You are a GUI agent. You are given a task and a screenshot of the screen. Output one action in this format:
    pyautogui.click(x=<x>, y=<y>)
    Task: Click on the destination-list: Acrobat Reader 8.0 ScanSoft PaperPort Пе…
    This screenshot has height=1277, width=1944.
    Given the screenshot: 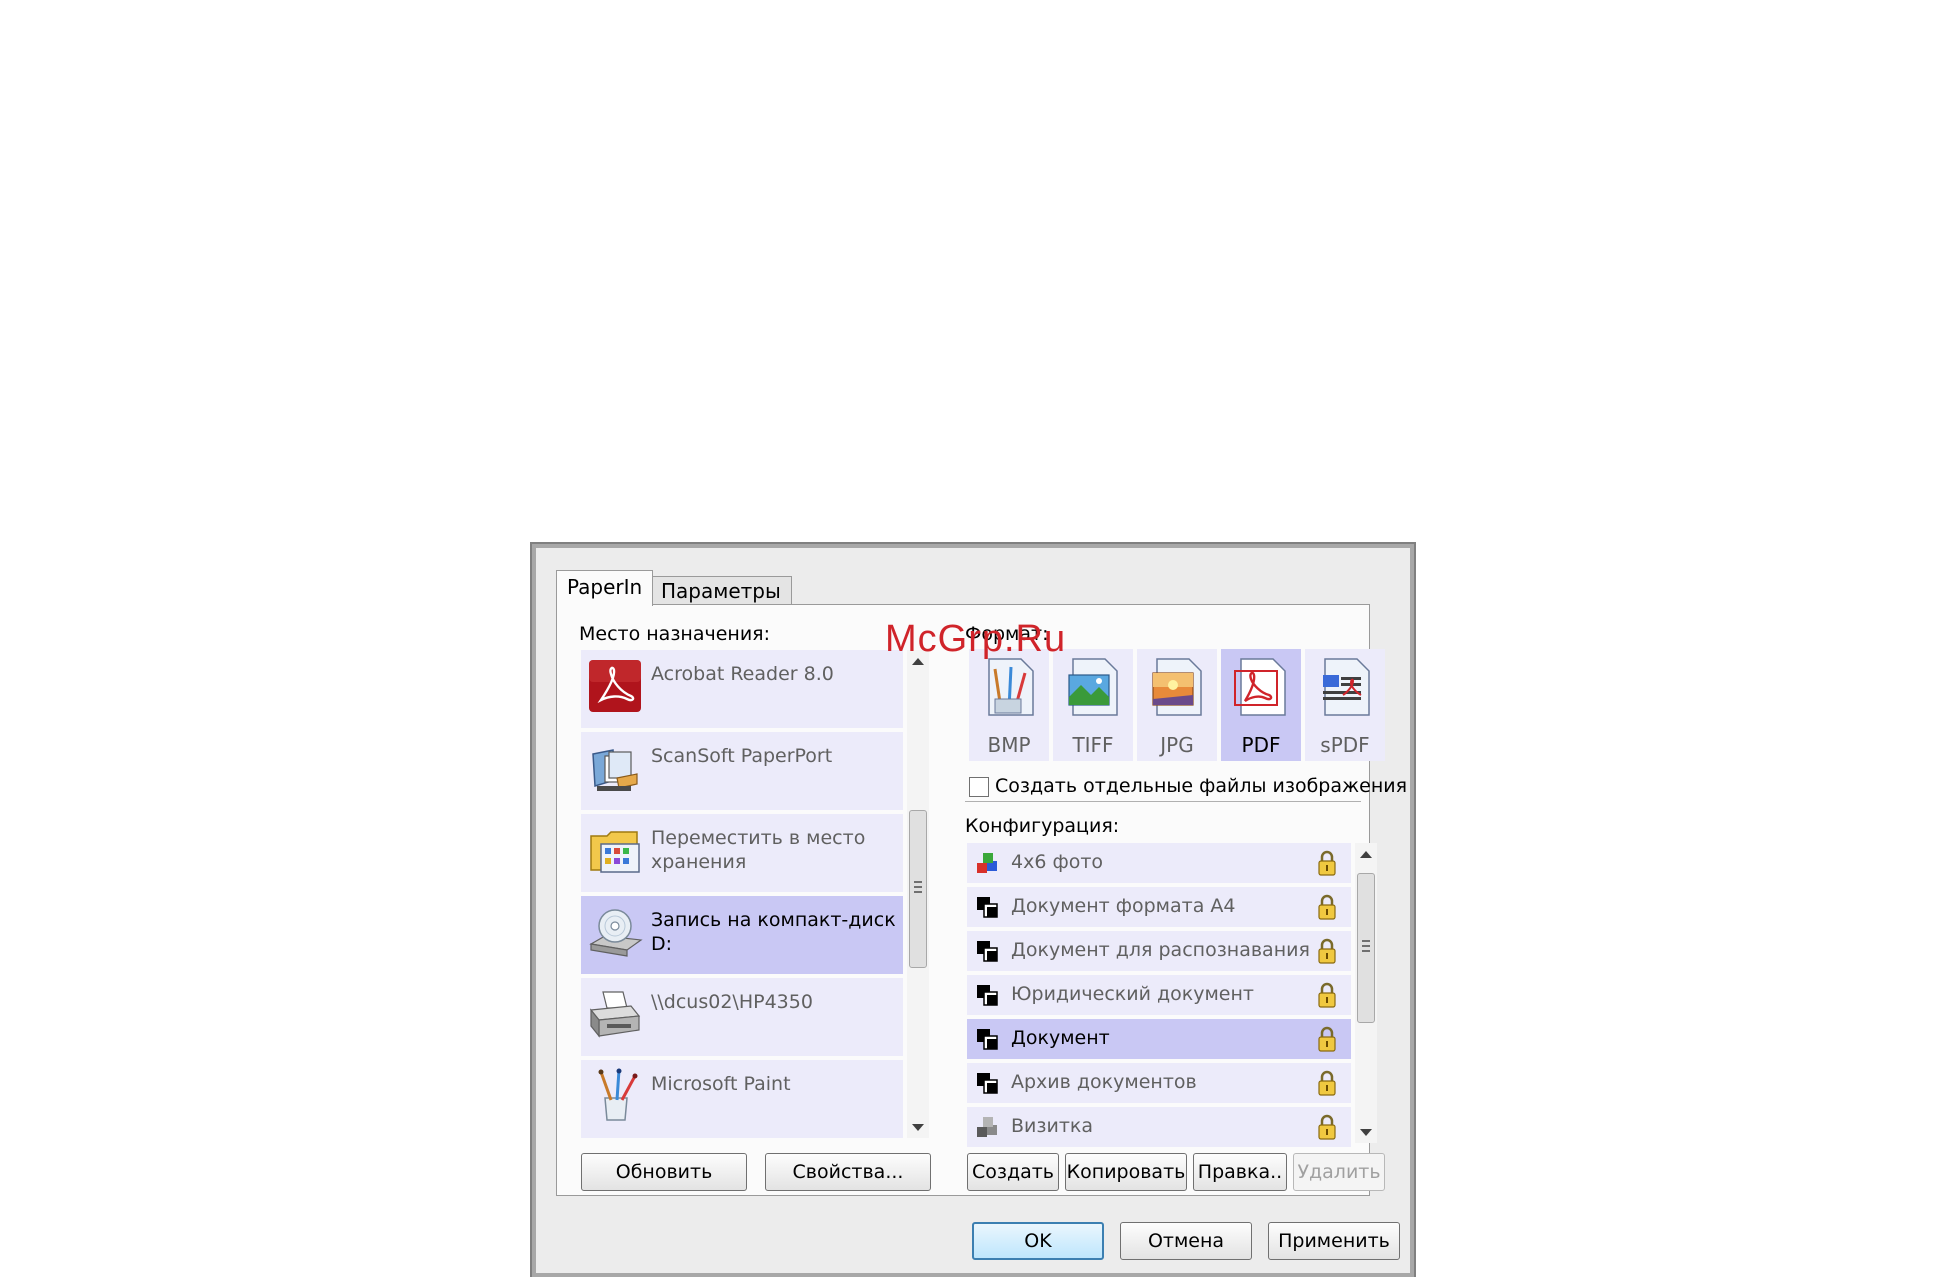 What is the action you would take?
    pyautogui.click(x=742, y=894)
    